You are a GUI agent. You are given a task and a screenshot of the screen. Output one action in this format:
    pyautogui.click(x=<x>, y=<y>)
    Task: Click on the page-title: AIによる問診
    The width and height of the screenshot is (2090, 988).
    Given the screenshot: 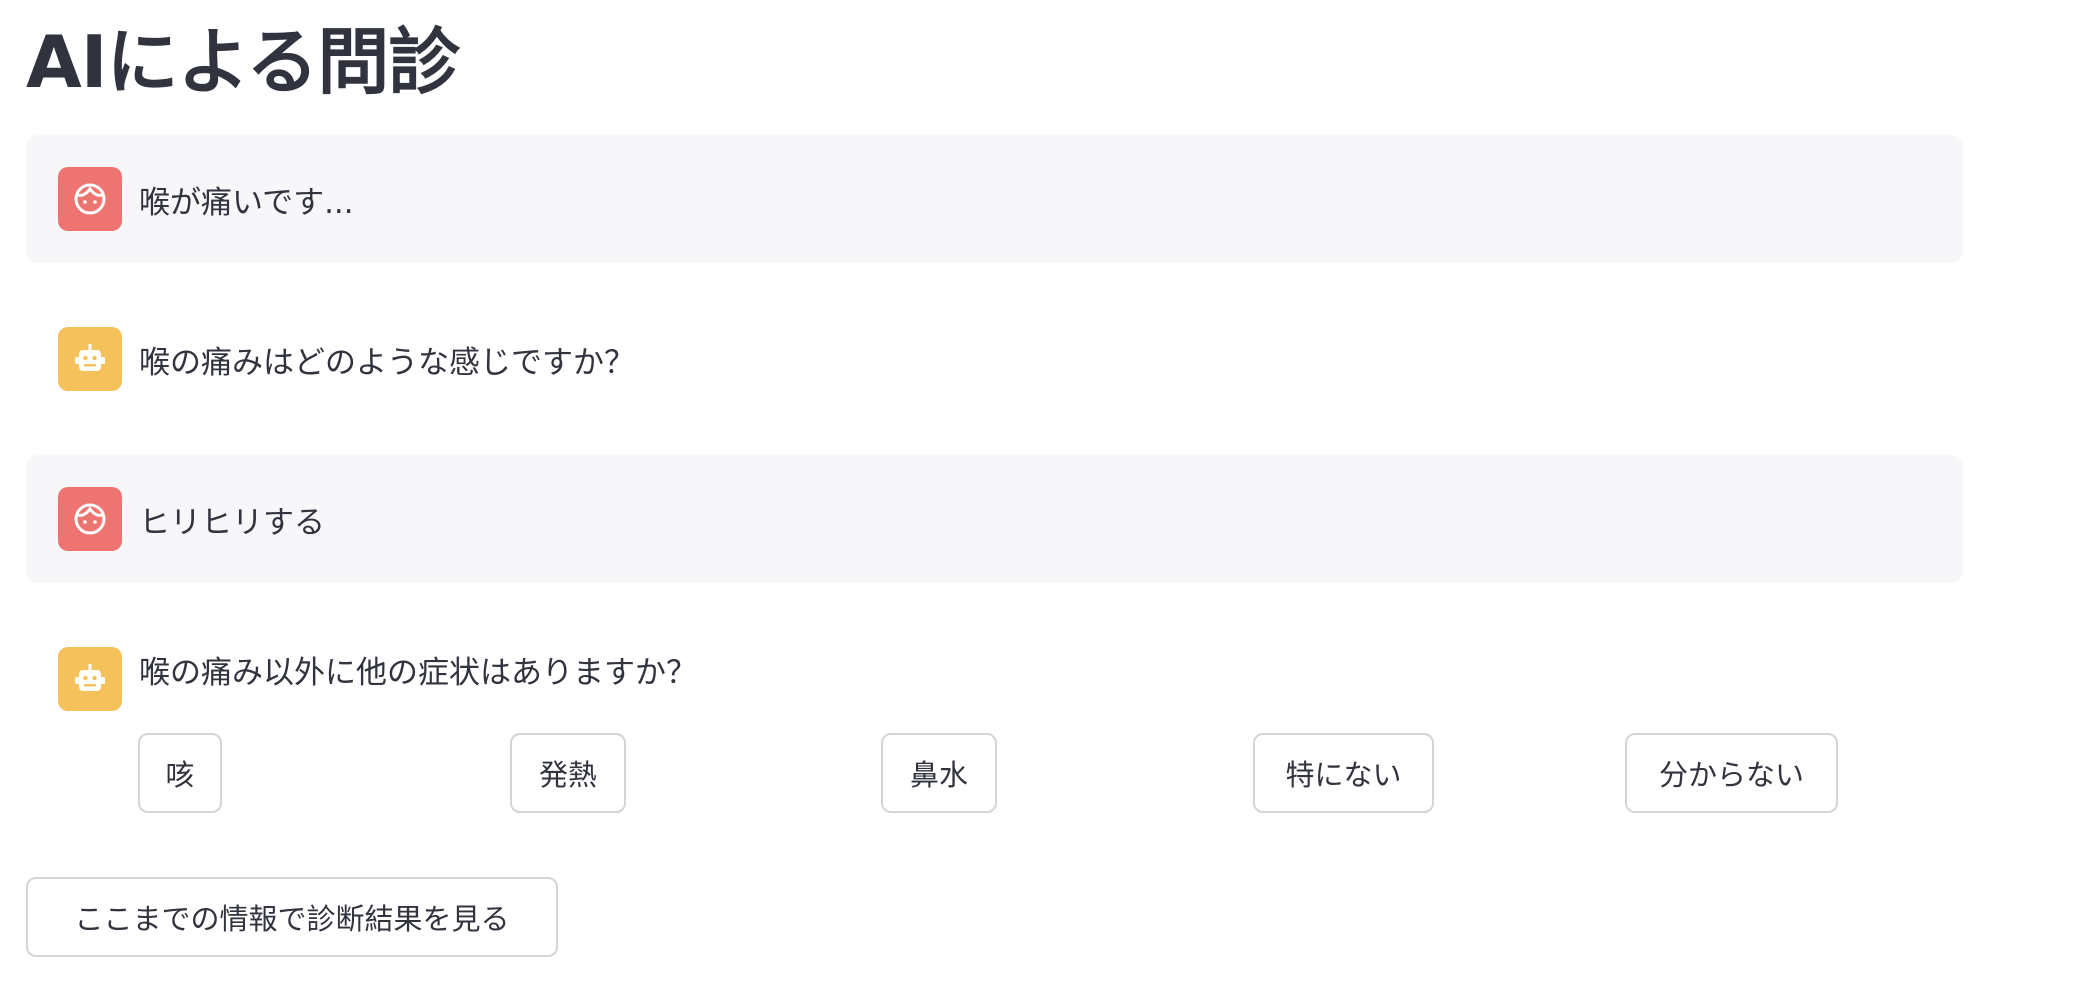 What is the action you would take?
    pyautogui.click(x=243, y=62)
    